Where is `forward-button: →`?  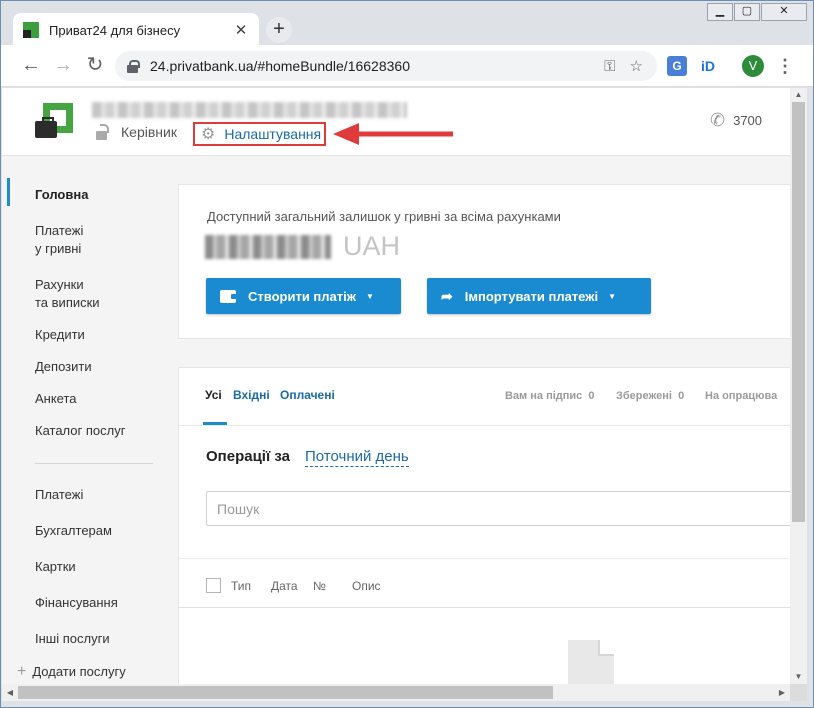
forward-button: → is located at coordinates (63, 66).